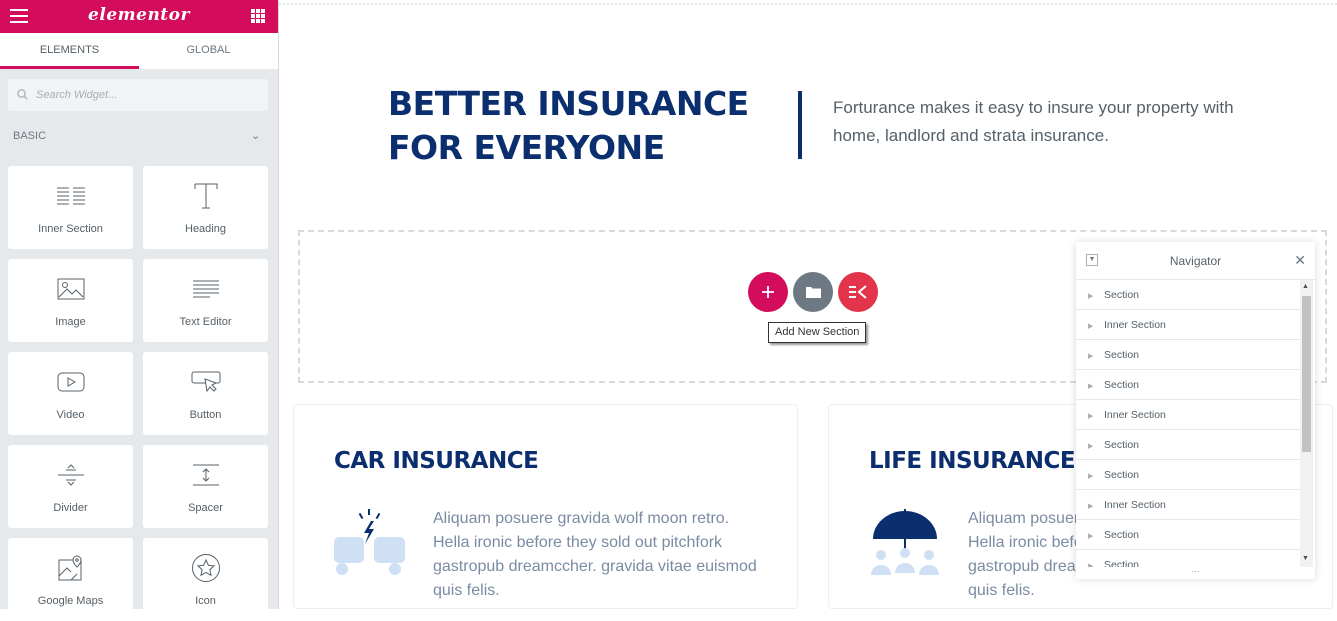 This screenshot has width=1337, height=621. What do you see at coordinates (70, 382) in the screenshot?
I see `video-icon` at bounding box center [70, 382].